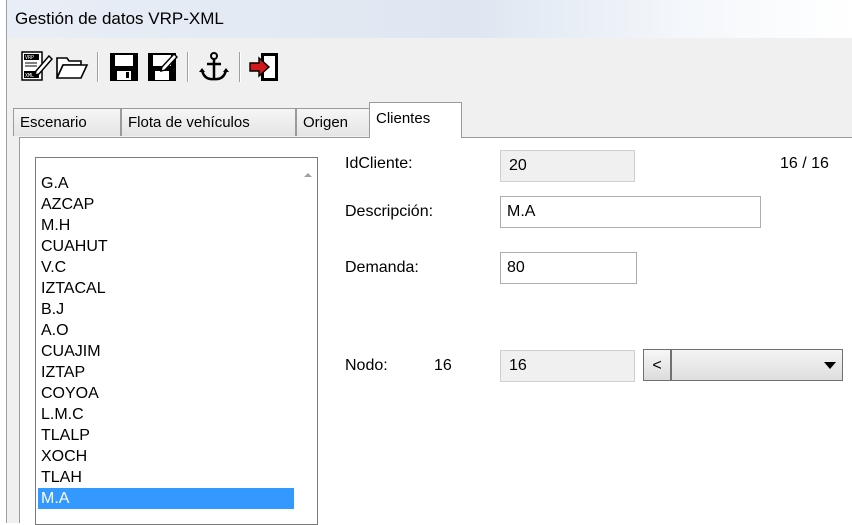 The height and width of the screenshot is (525, 852). What do you see at coordinates (166, 309) in the screenshot?
I see `client-list-item: B.J` at bounding box center [166, 309].